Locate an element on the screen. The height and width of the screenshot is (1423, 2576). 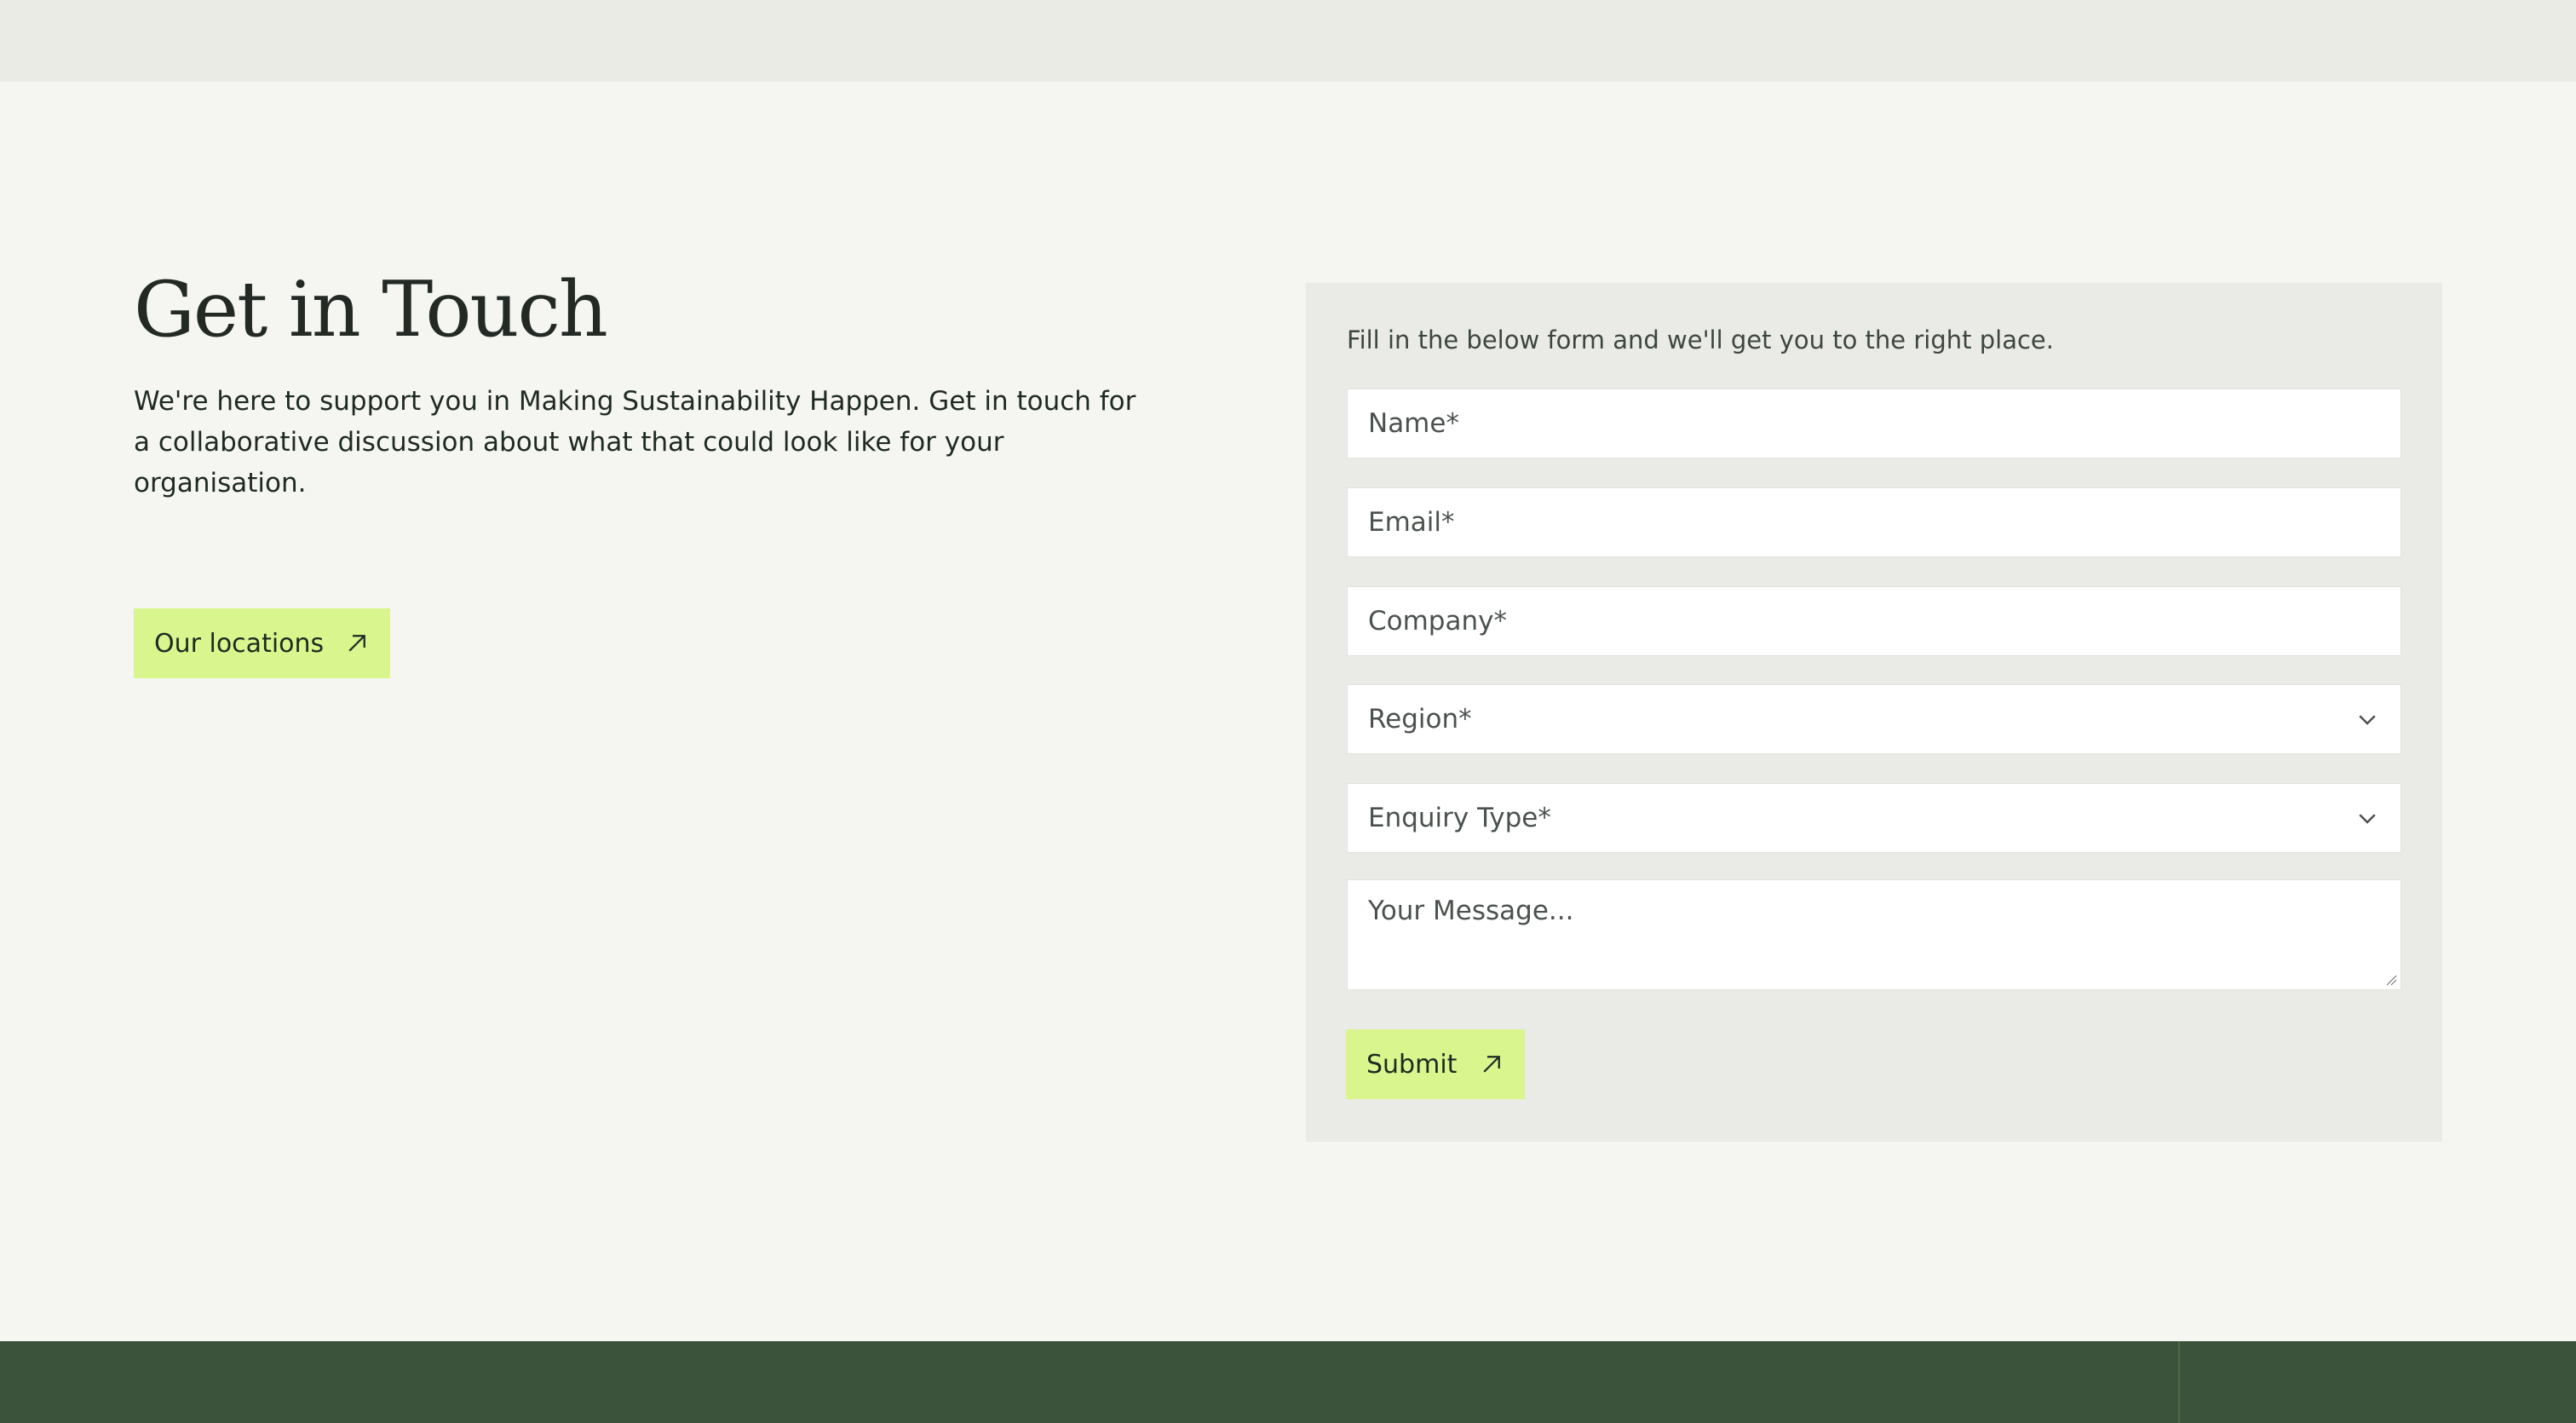
company-field: Company* is located at coordinates (1874, 621).